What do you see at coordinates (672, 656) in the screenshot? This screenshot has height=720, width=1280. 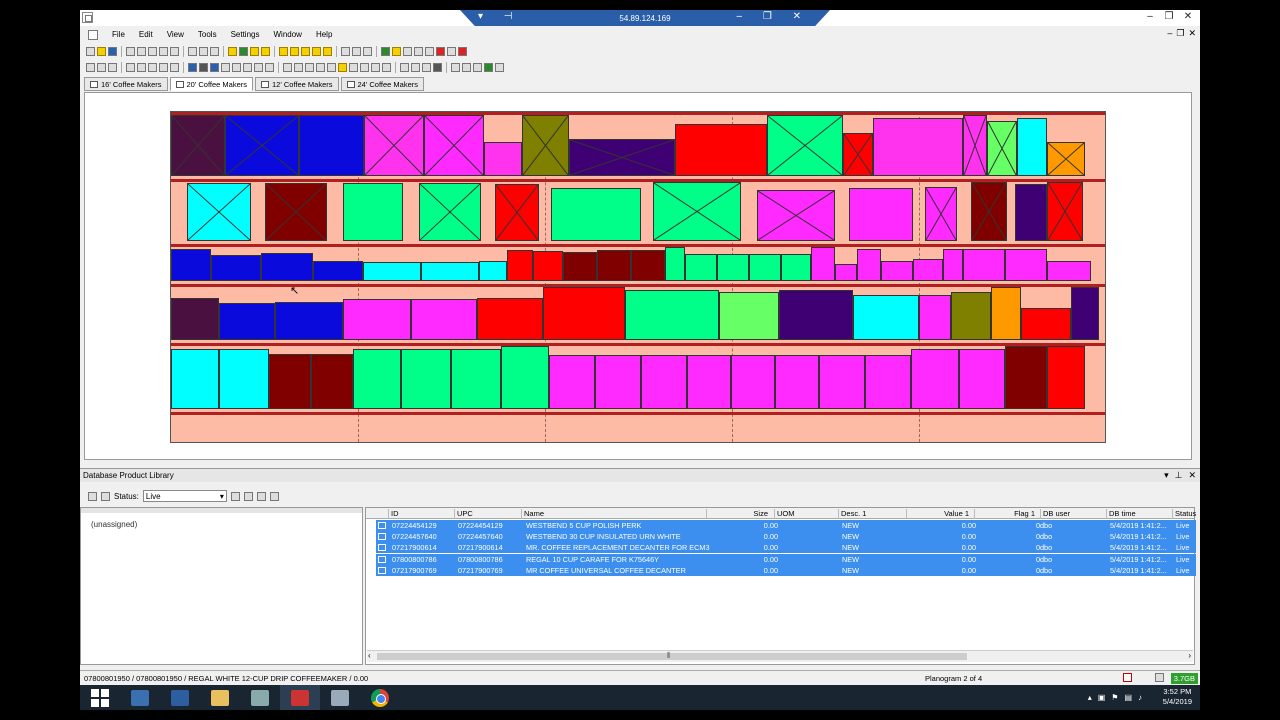 I see `scroll-thumb` at bounding box center [672, 656].